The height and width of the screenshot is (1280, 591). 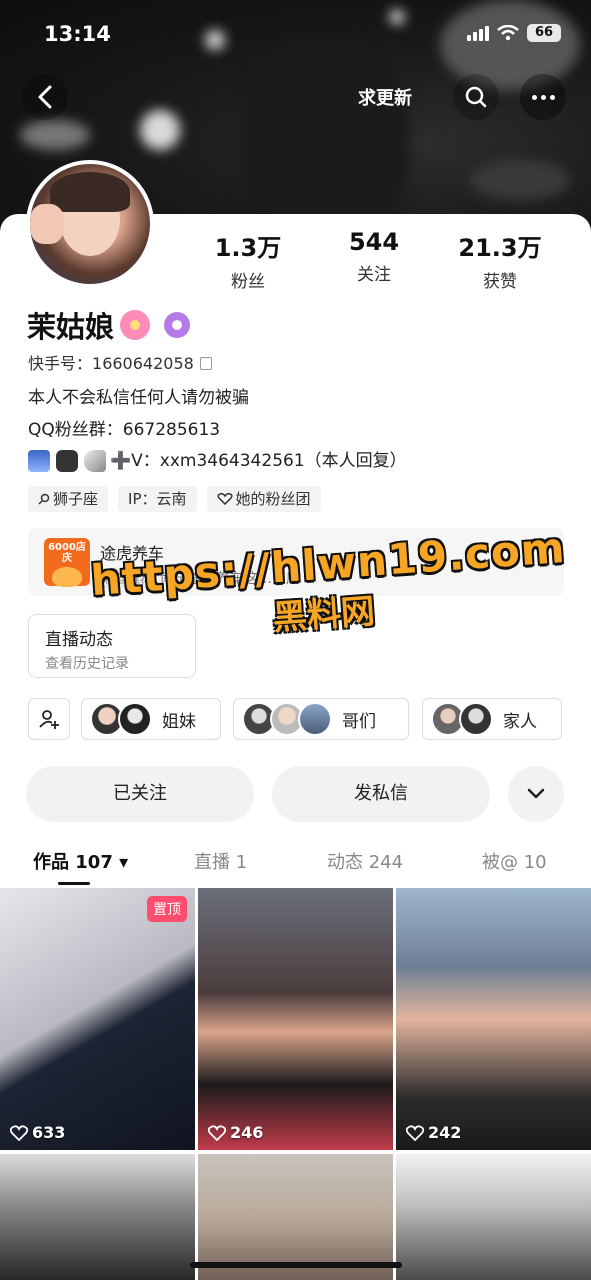 What do you see at coordinates (97, 1019) in the screenshot?
I see `video-thumbnail: 置顶 633` at bounding box center [97, 1019].